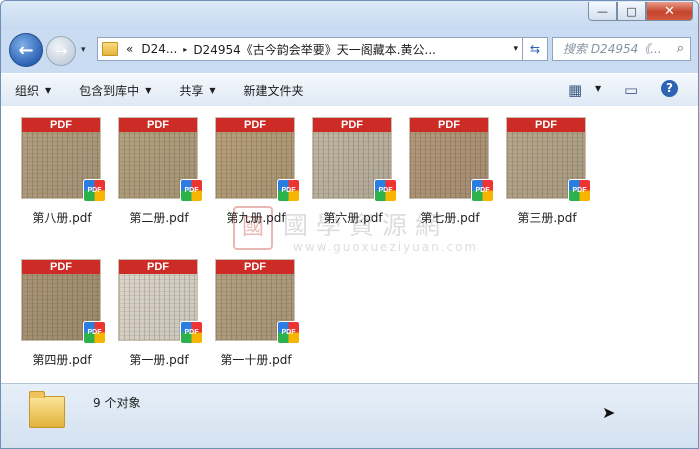 This screenshot has width=699, height=449. Describe the element at coordinates (669, 11) in the screenshot. I see `close-button: ✕` at that location.